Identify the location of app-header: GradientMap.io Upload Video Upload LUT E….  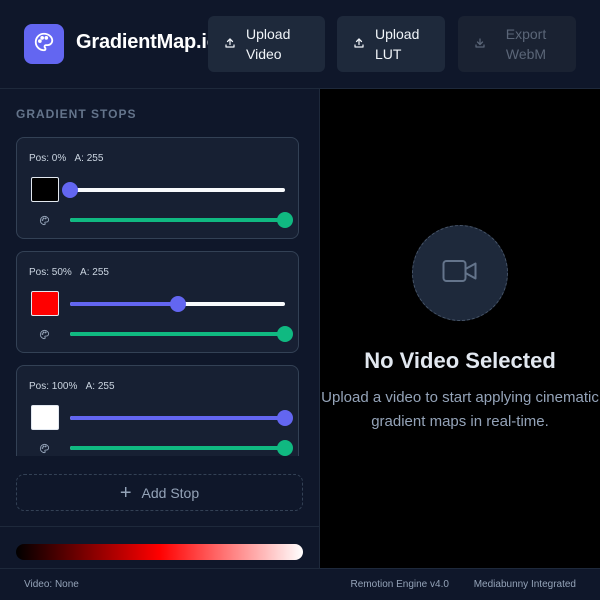
(300, 44).